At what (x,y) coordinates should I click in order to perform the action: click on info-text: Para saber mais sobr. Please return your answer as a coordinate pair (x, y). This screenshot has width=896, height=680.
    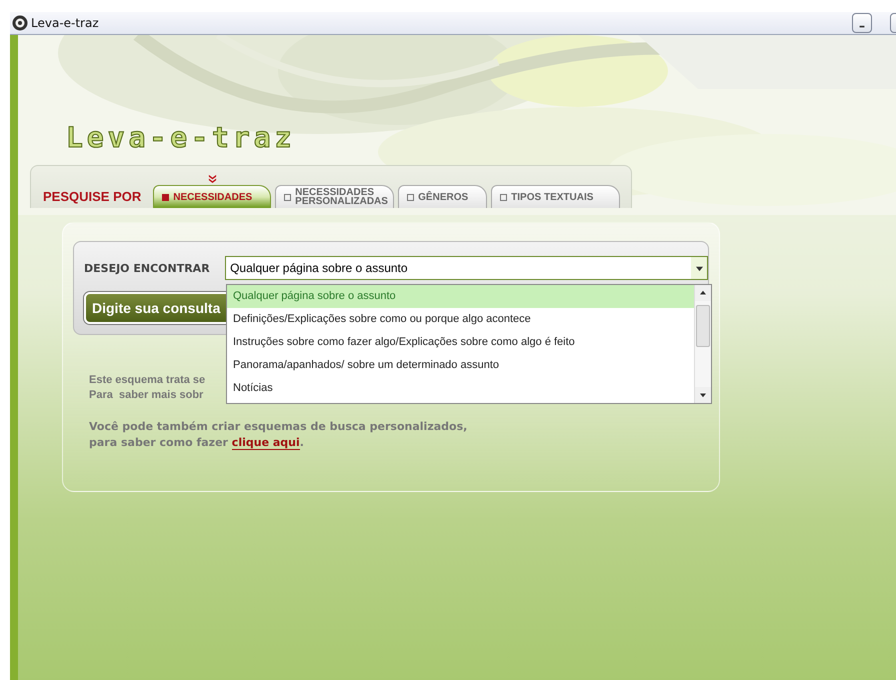
    Looking at the image, I should click on (146, 395).